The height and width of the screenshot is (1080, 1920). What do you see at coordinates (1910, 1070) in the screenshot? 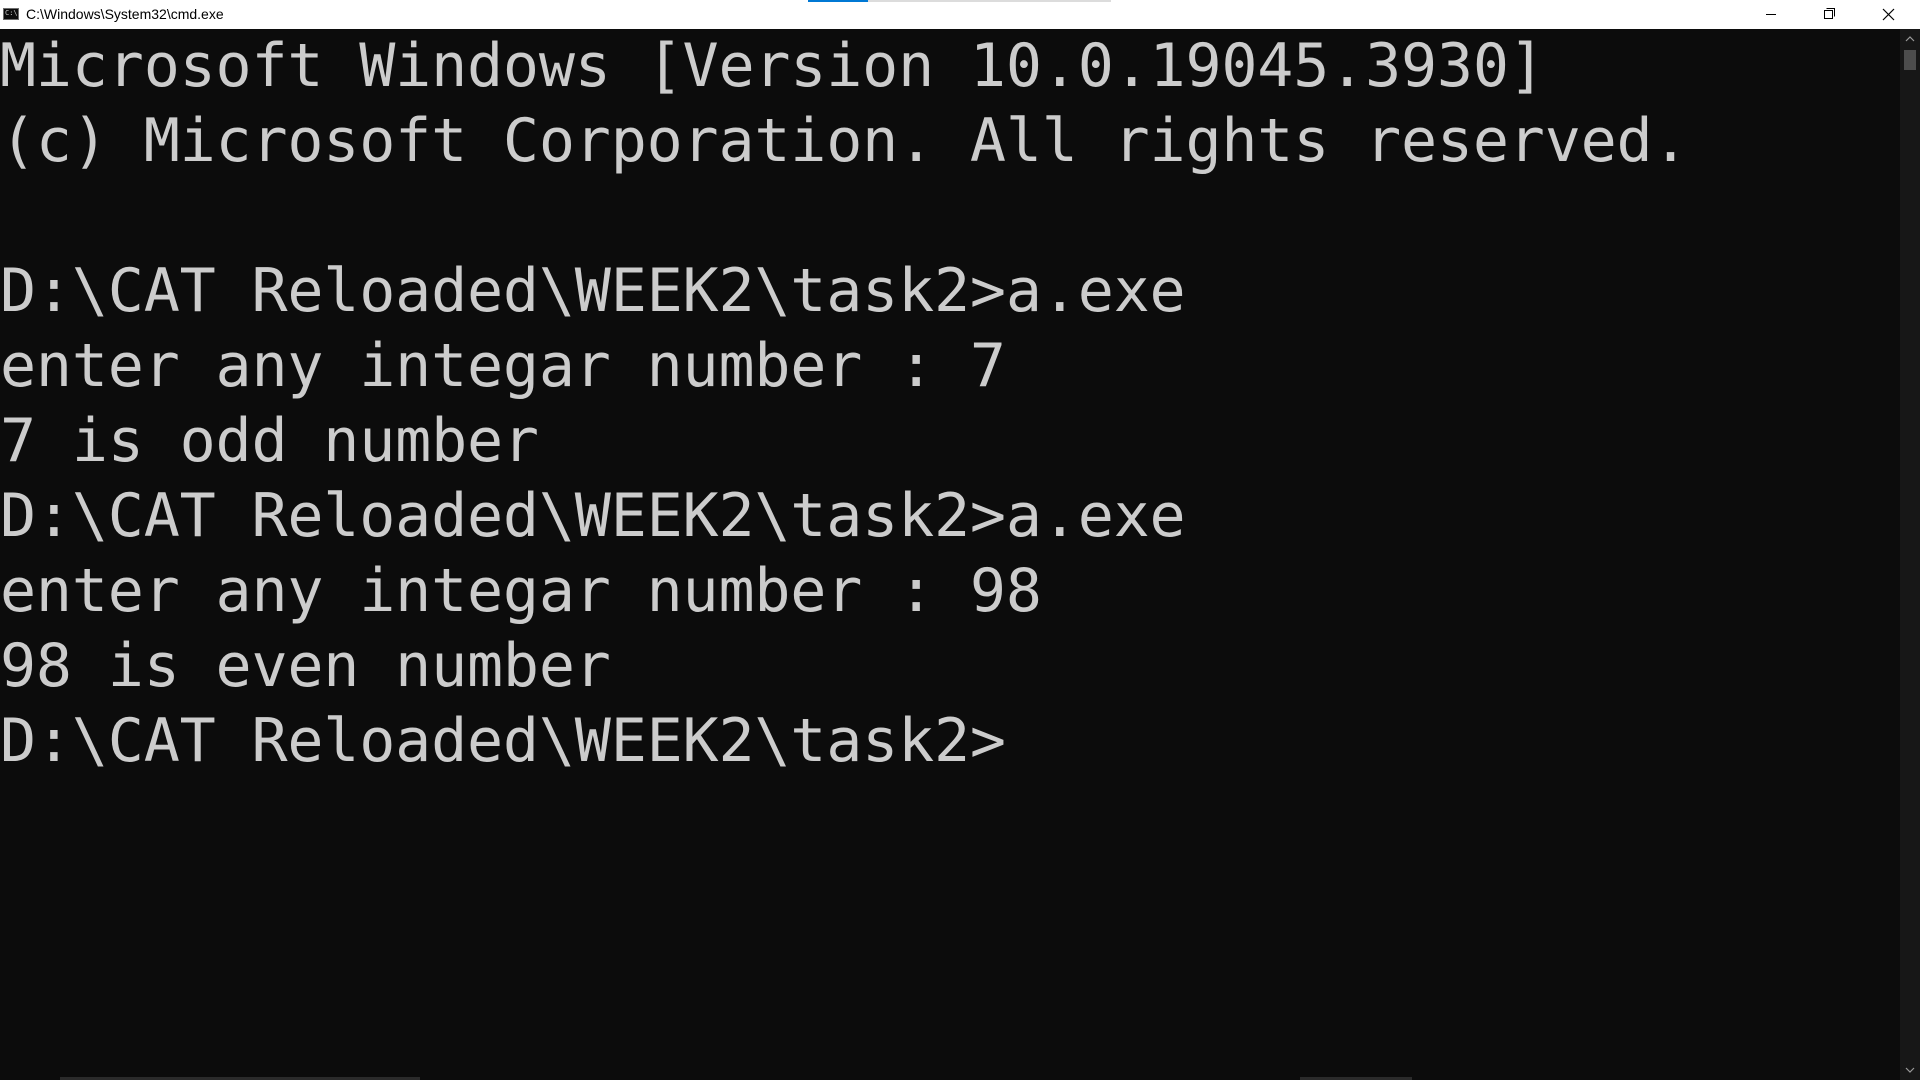
I see `scroll-down-arrow-icon` at bounding box center [1910, 1070].